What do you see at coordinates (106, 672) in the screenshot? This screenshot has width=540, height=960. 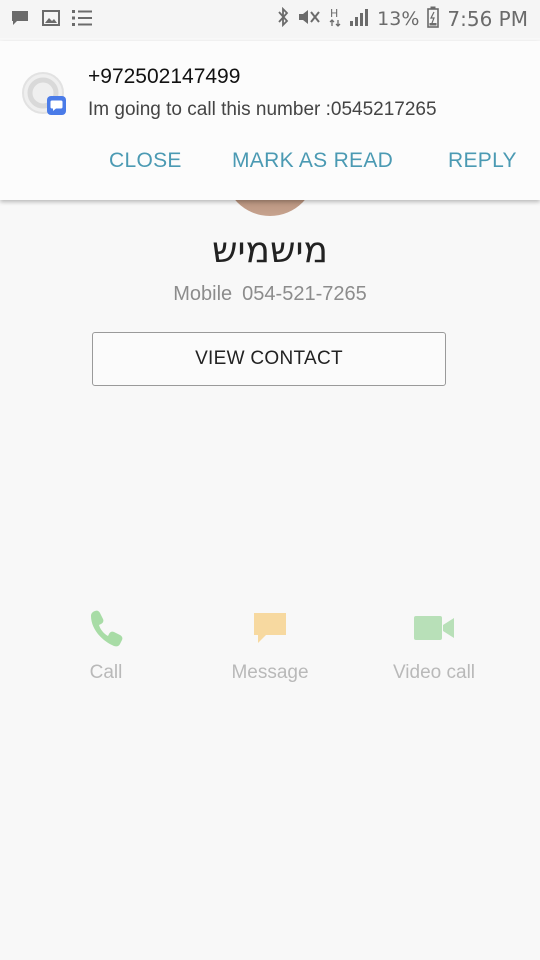 I see `call-label: Call` at bounding box center [106, 672].